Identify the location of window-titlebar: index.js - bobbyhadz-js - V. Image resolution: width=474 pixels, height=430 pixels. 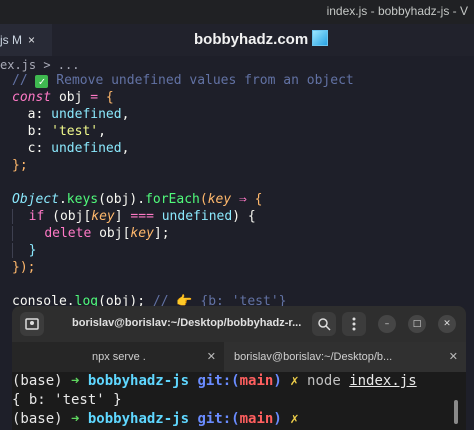
(237, 12).